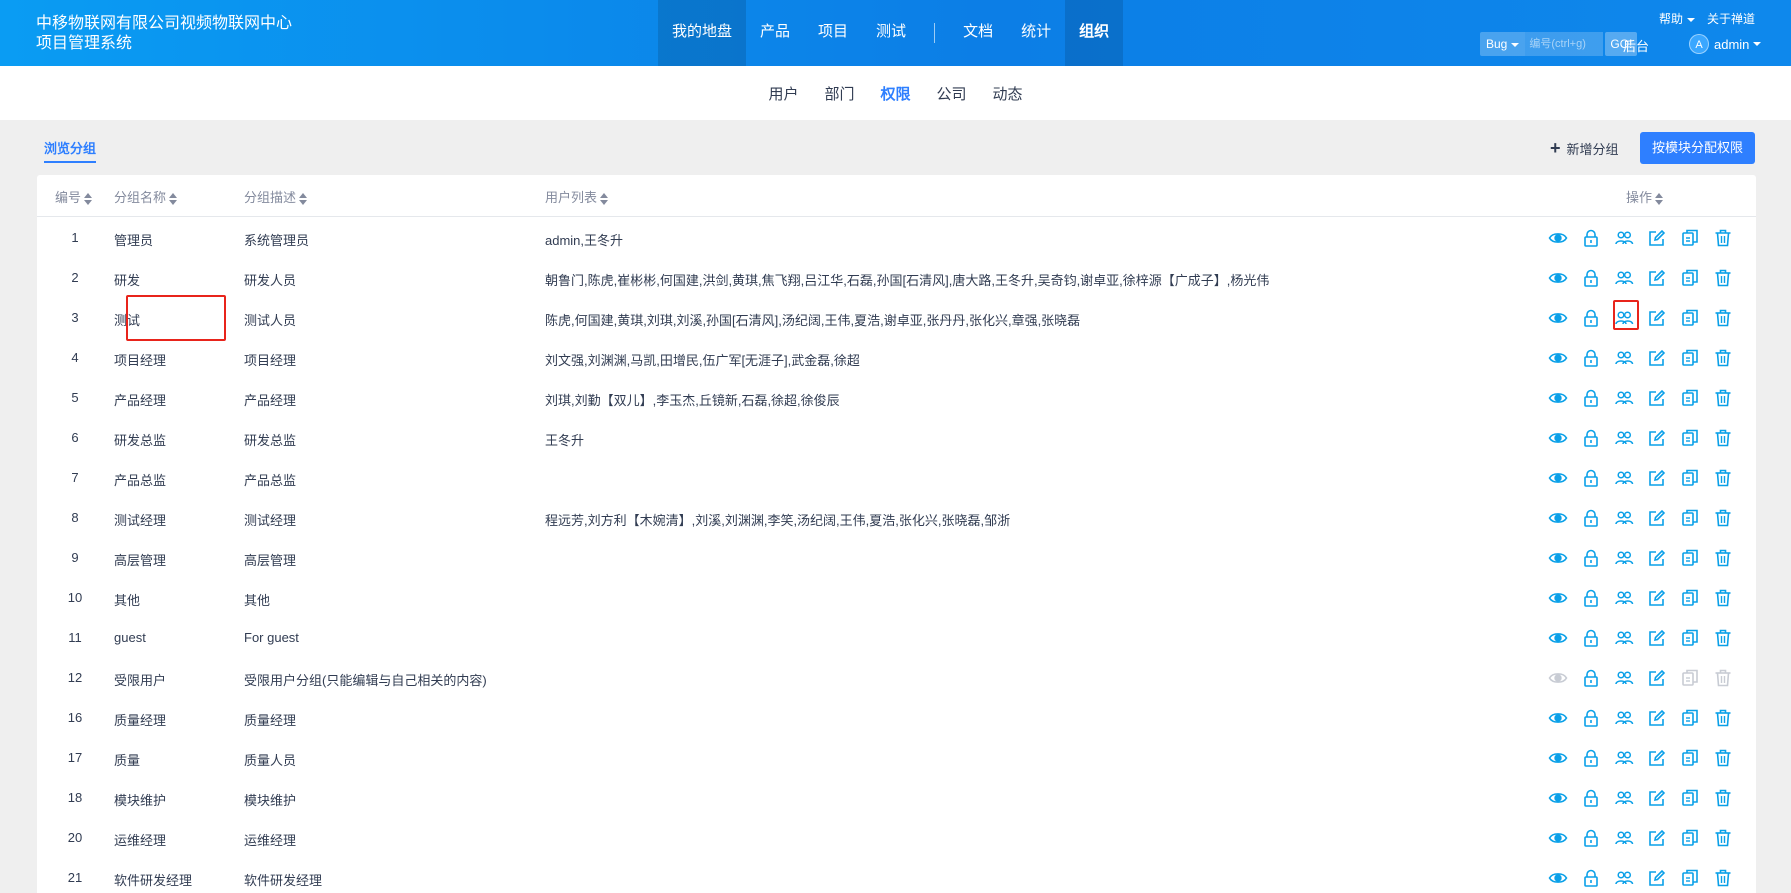  Describe the element at coordinates (74, 196) in the screenshot. I see `th-id: 编号` at that location.